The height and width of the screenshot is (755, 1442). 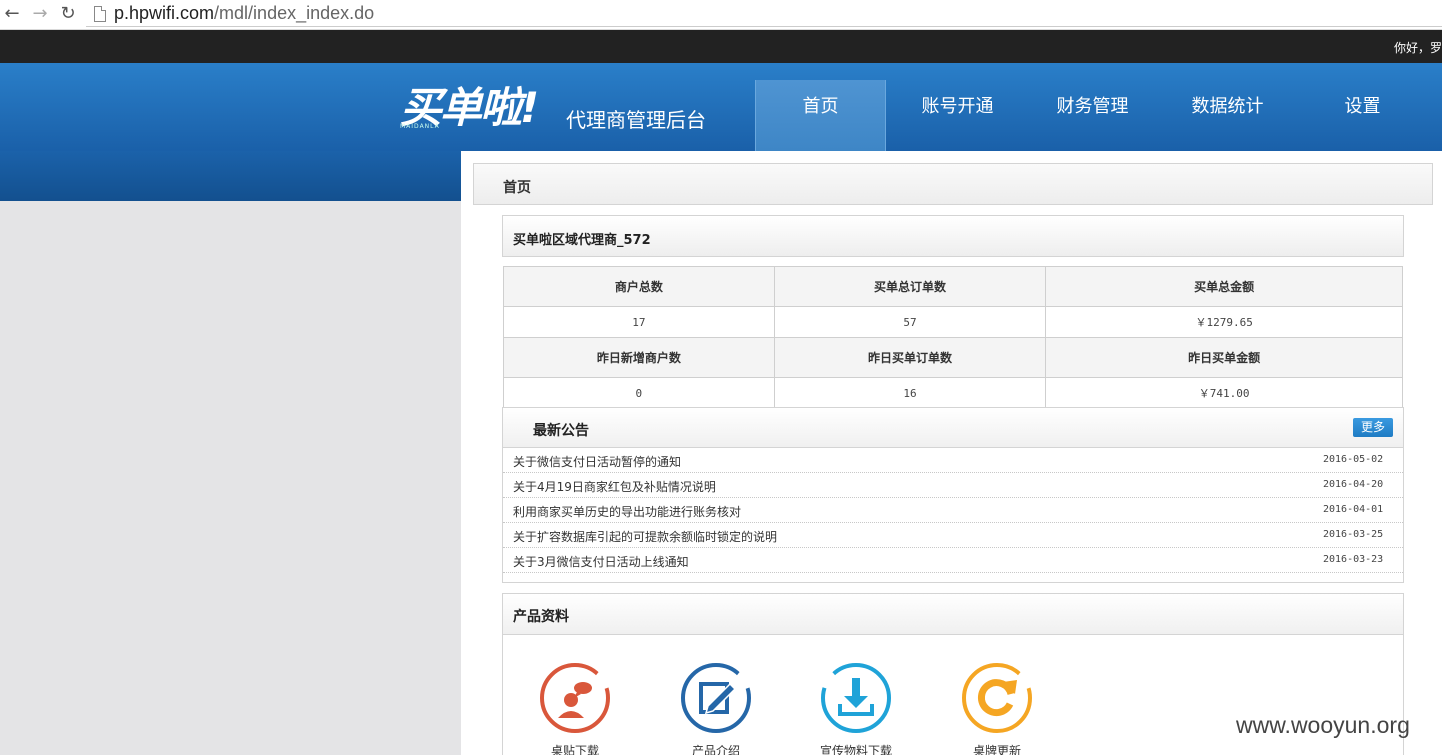 I want to click on stats-value-row: 17 57 ￥1279.65, so click(x=953, y=322).